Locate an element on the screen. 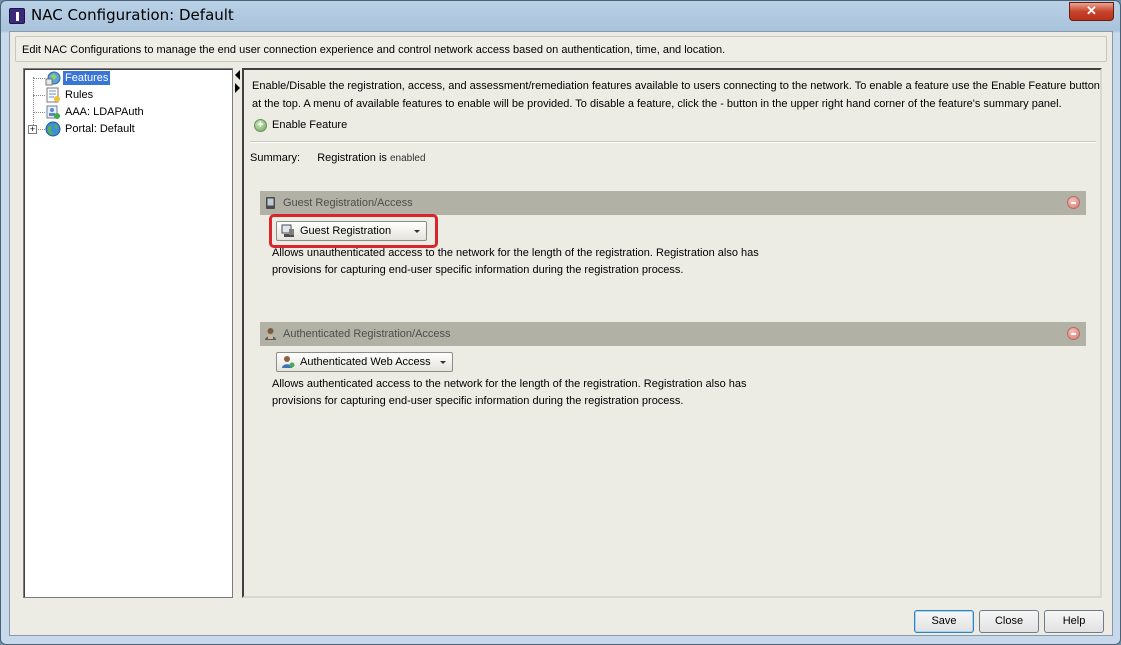 Image resolution: width=1121 pixels, height=645 pixels. panel-title: Authenticated Registration/Access is located at coordinates (367, 334).